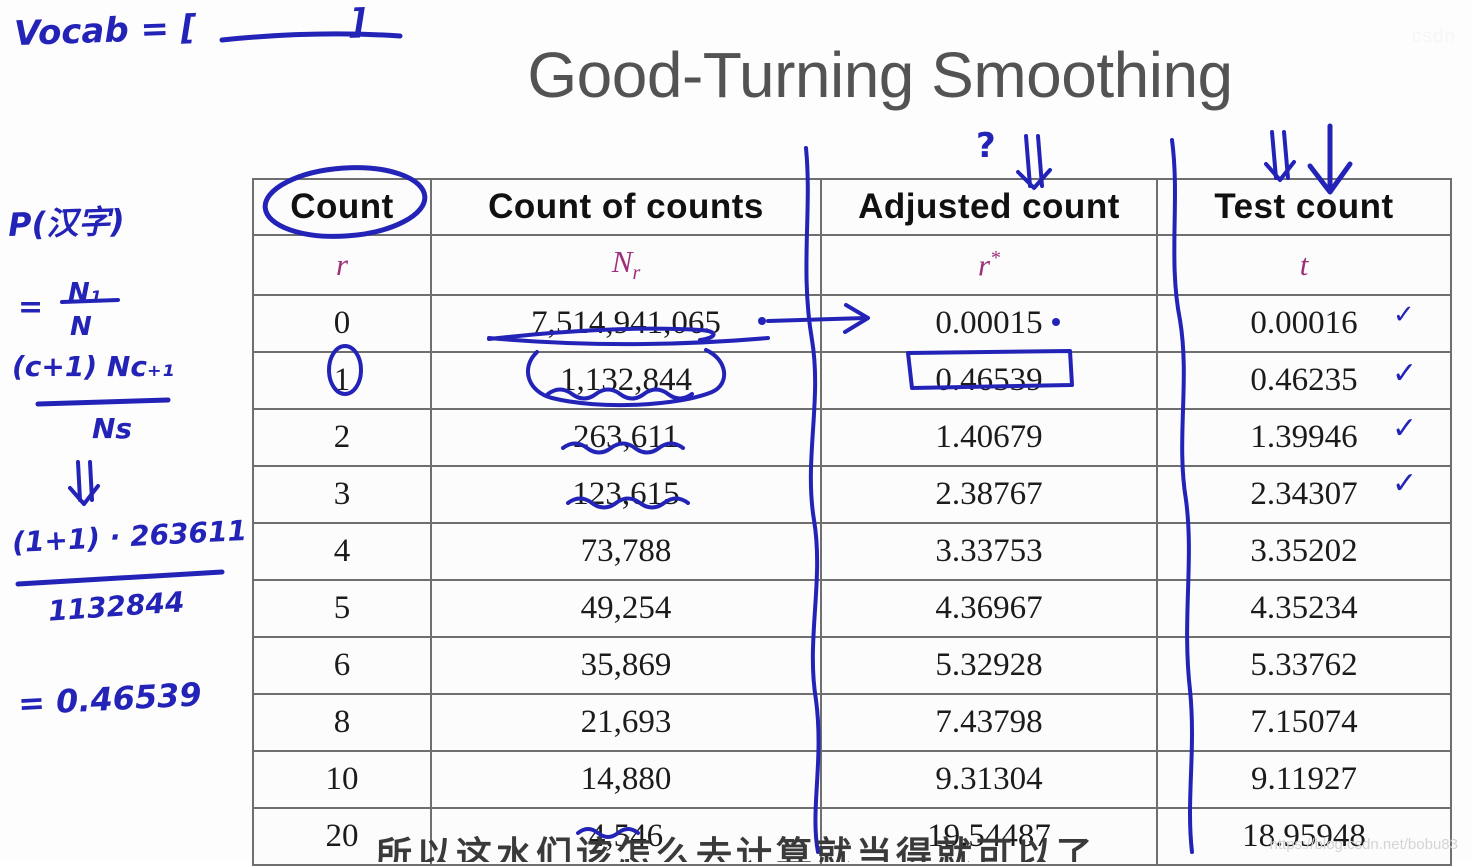  I want to click on cell-test-count: 9.11927, so click(1304, 779).